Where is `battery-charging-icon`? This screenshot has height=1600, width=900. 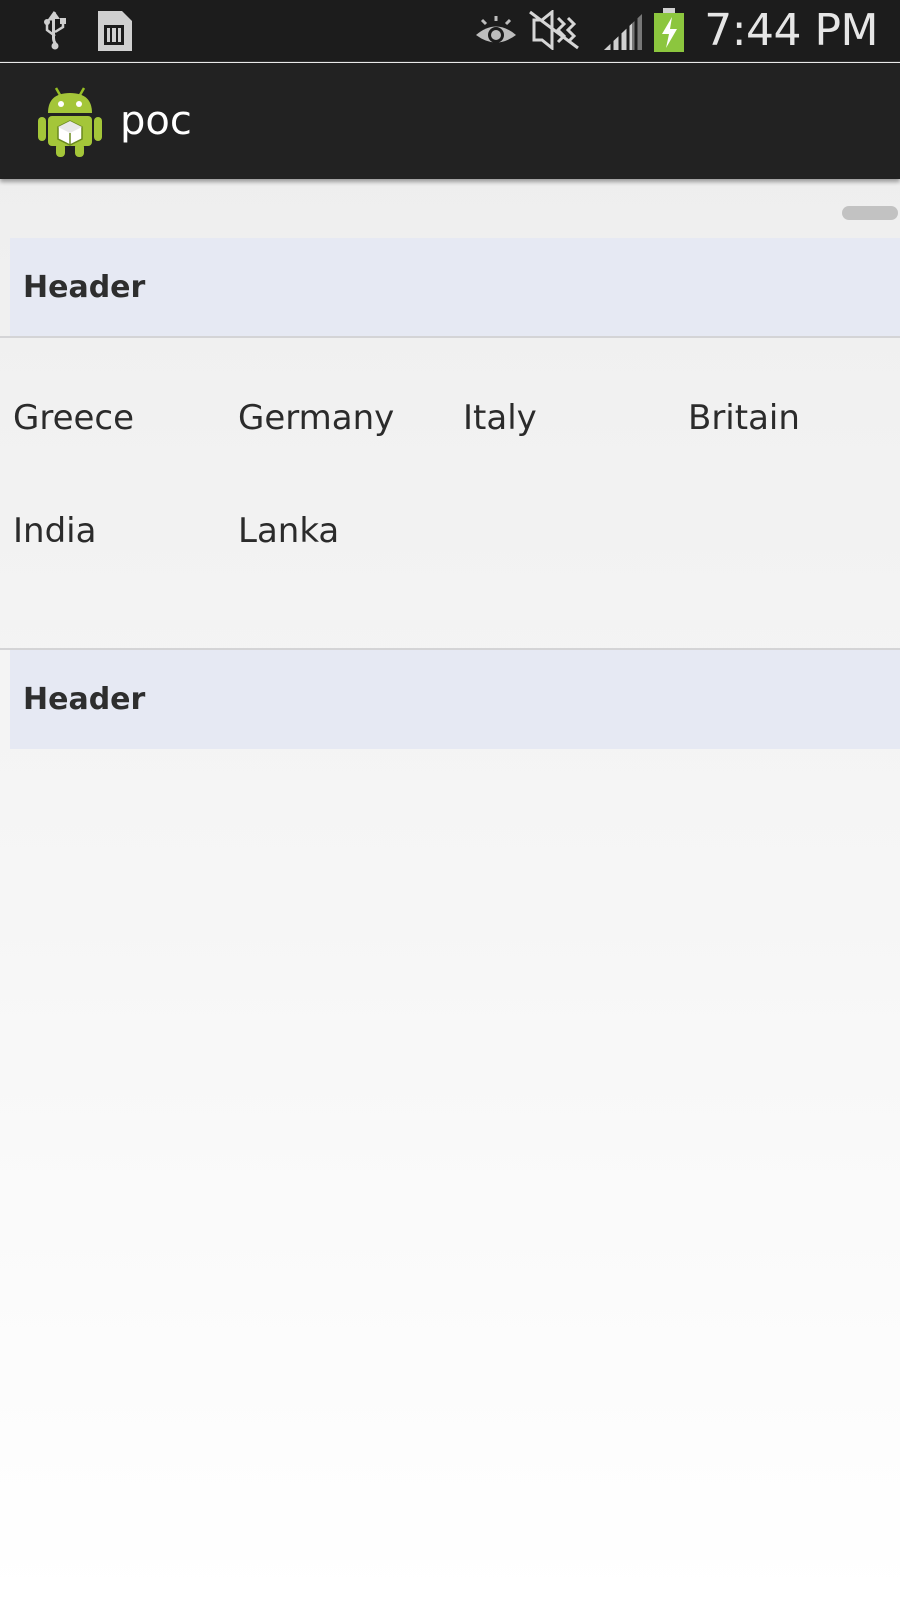
battery-charging-icon is located at coordinates (669, 32).